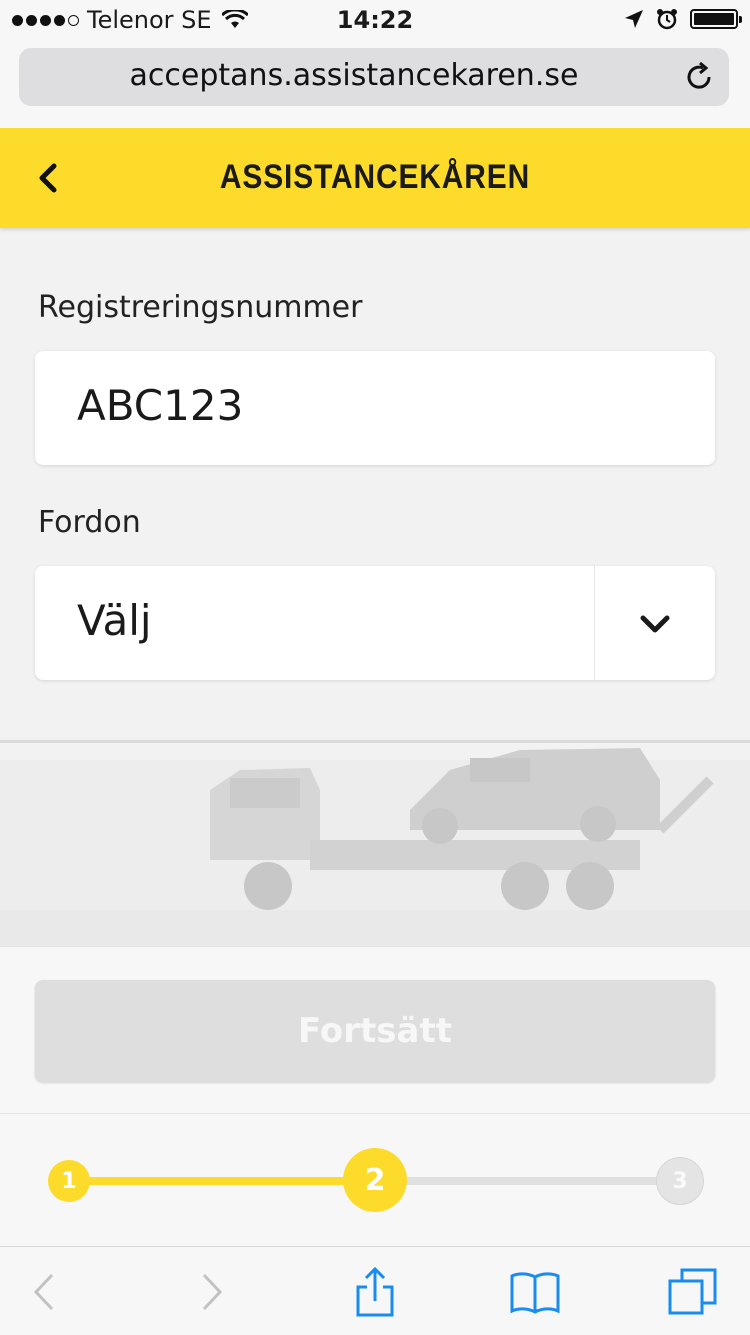  What do you see at coordinates (160, 405) in the screenshot?
I see `reg-number-value: ABC123` at bounding box center [160, 405].